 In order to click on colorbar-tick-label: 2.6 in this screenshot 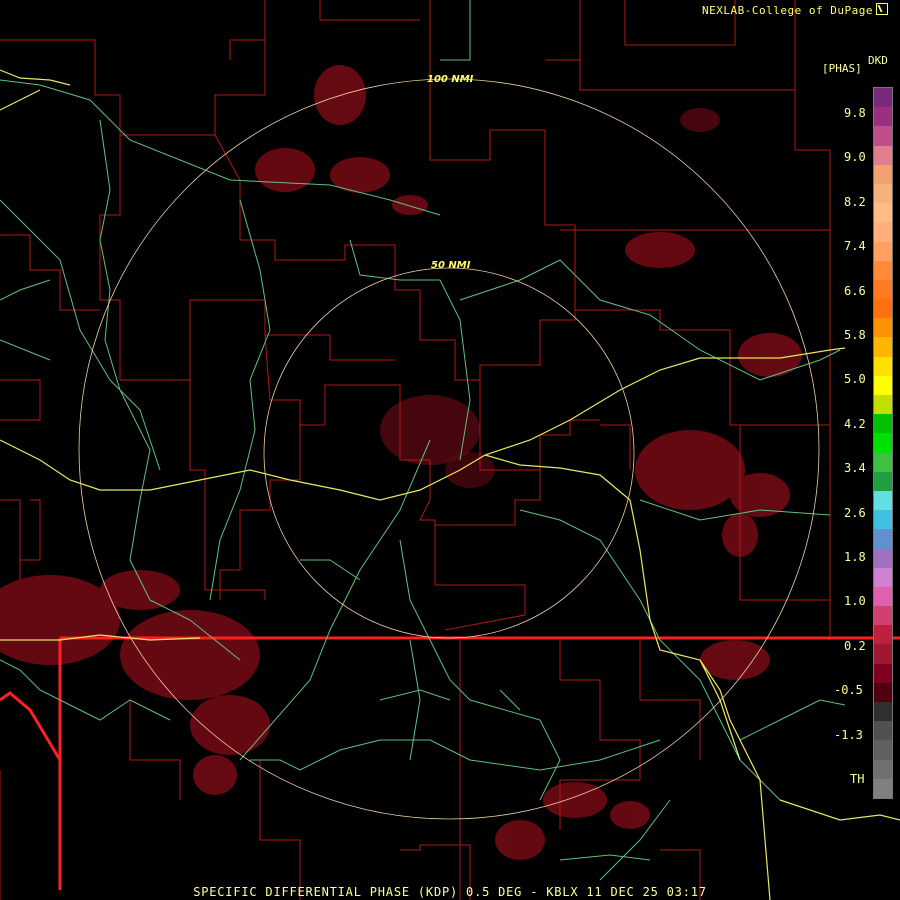, I will do `click(855, 512)`.